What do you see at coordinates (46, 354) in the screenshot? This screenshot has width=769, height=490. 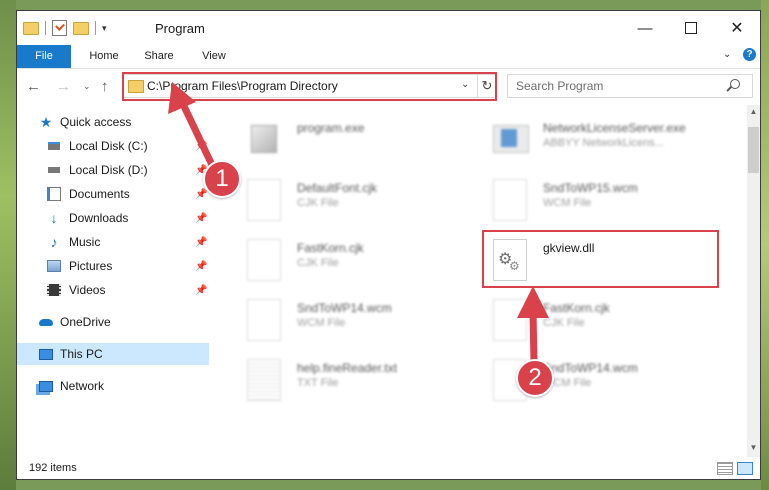 I see `computer-icon` at bounding box center [46, 354].